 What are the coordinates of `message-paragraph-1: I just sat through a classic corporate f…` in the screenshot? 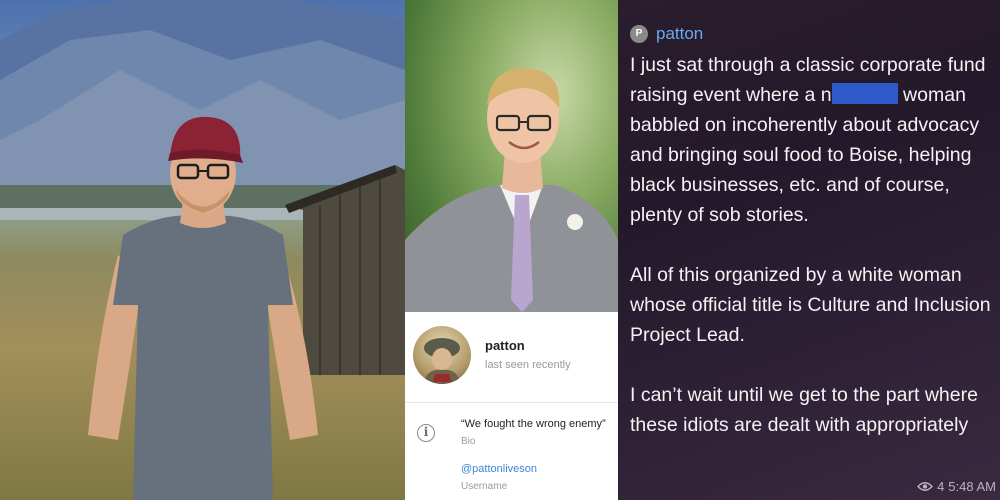 It's located at (814, 140).